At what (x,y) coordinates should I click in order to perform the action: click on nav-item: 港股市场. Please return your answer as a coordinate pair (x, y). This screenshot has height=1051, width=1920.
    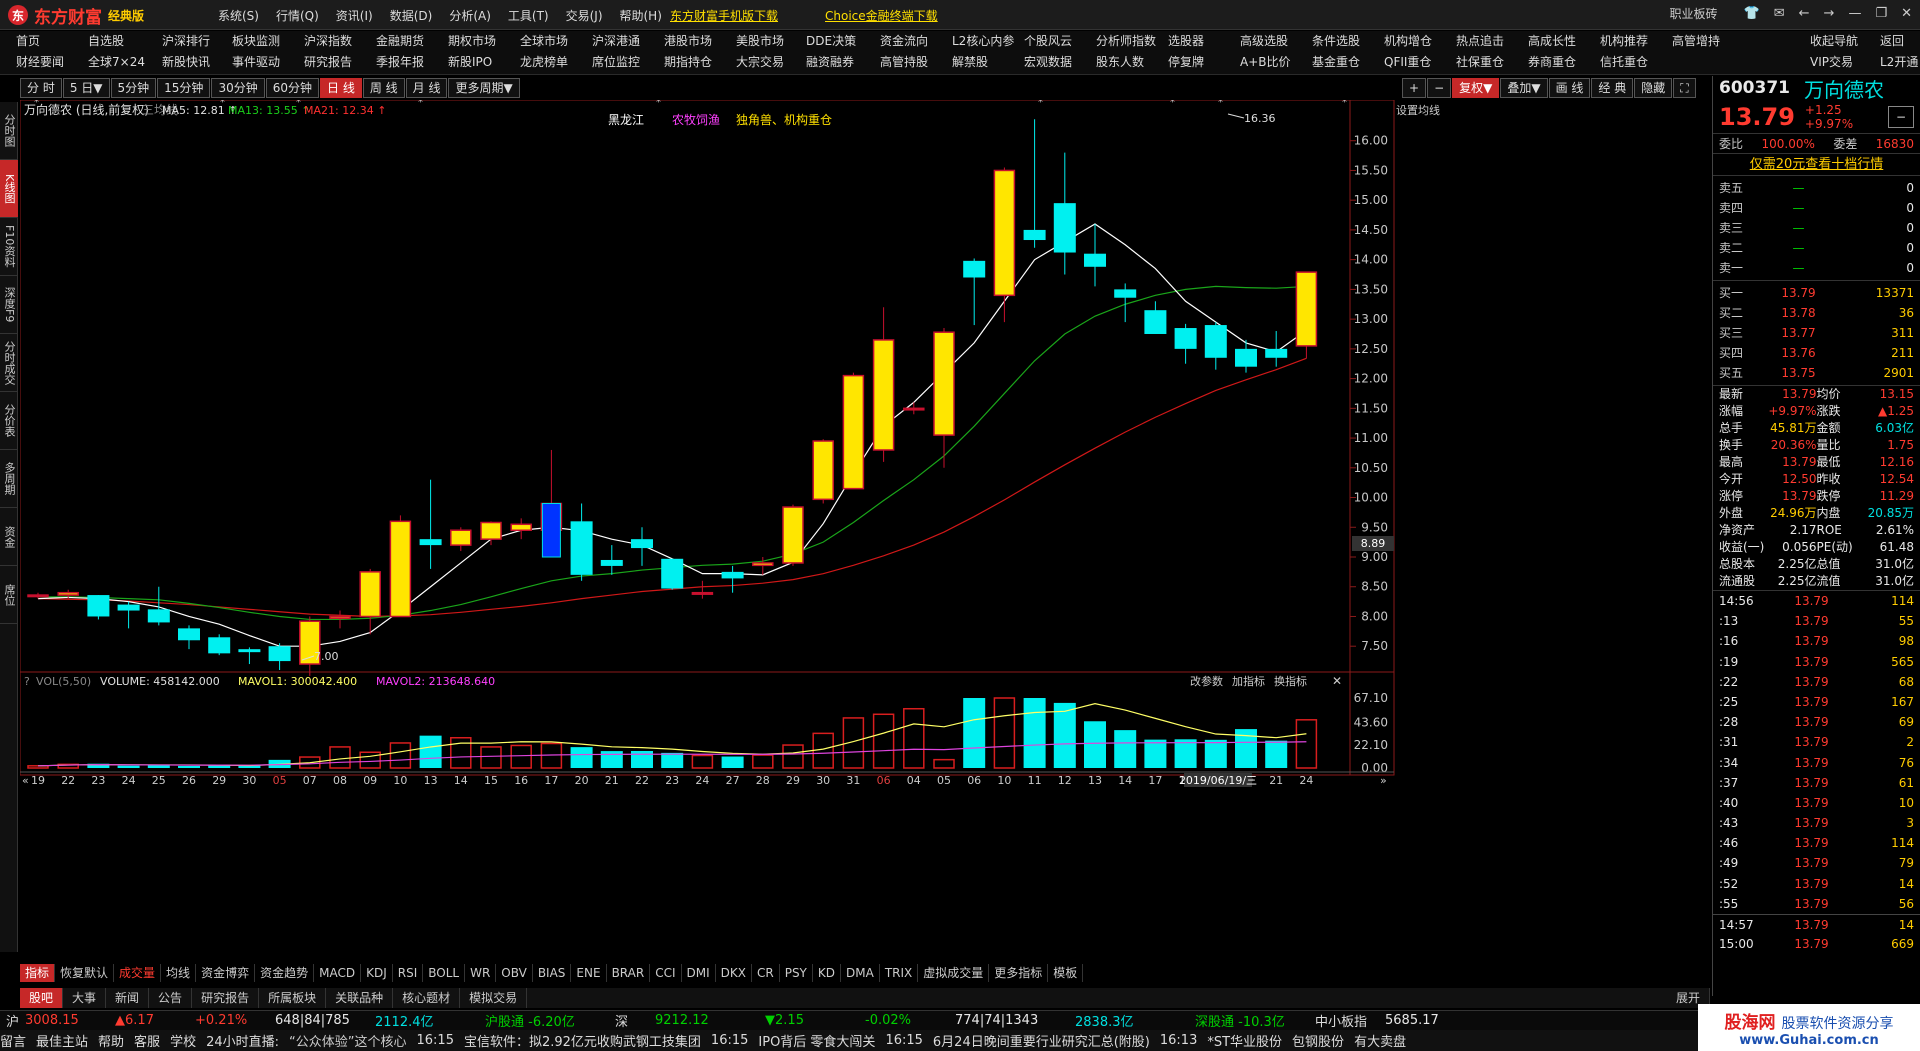
    Looking at the image, I should click on (688, 41).